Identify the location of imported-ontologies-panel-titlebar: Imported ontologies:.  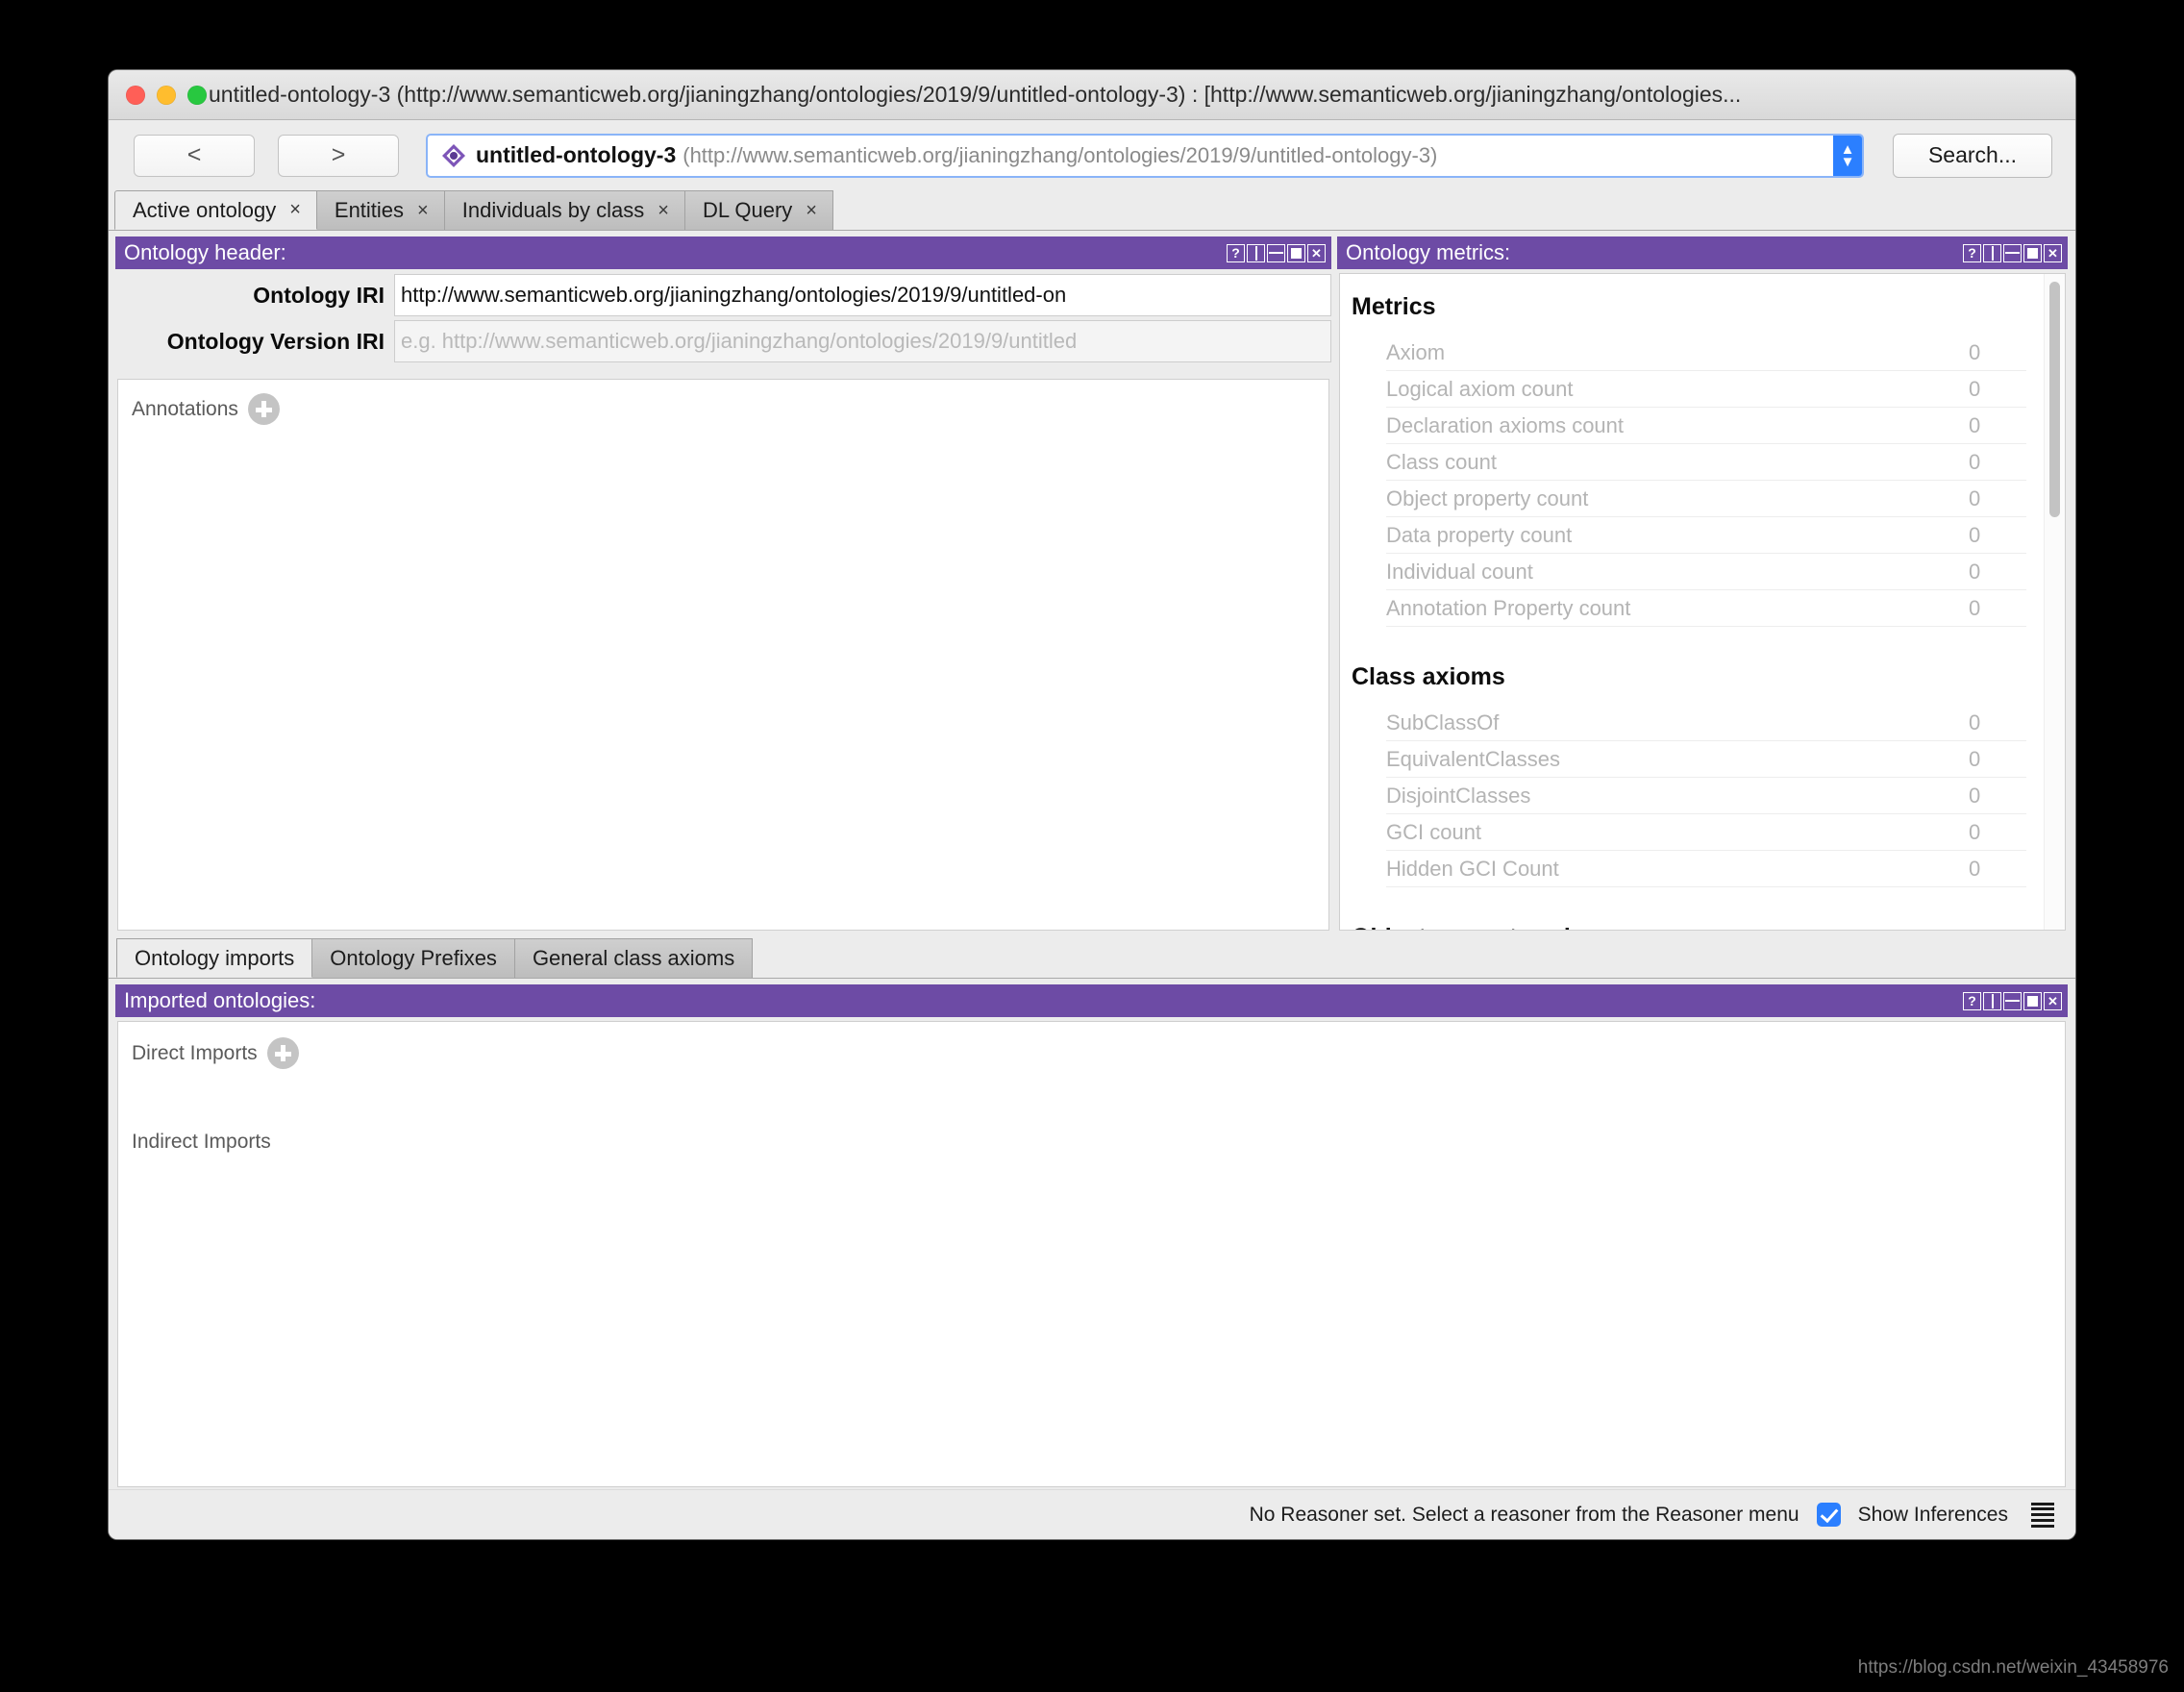
(1092, 1000).